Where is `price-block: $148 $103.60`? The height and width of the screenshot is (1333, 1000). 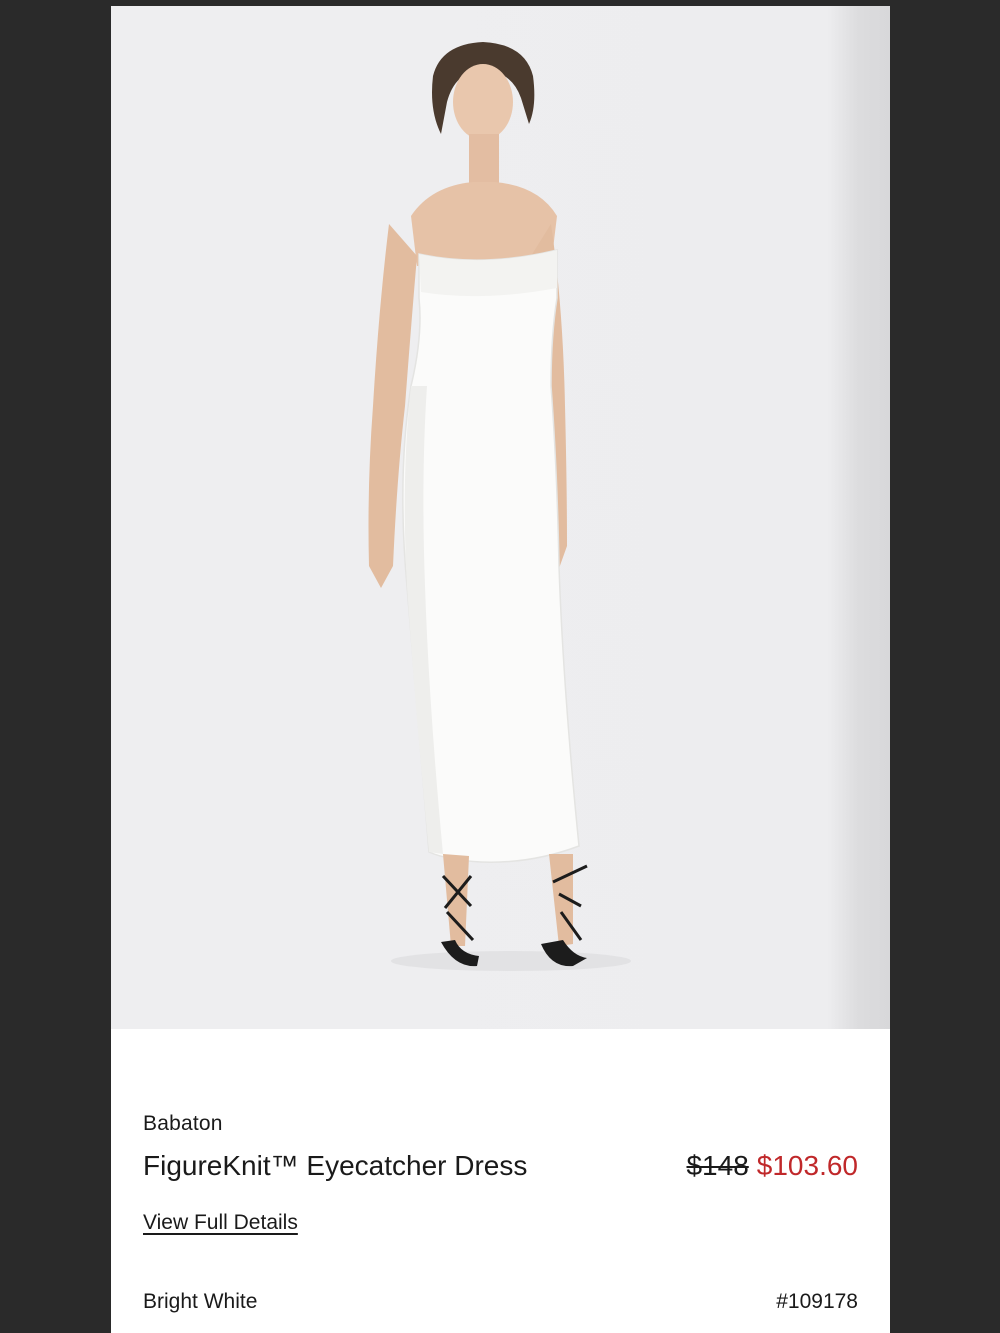
price-block: $148 $103.60 is located at coordinates (772, 1166).